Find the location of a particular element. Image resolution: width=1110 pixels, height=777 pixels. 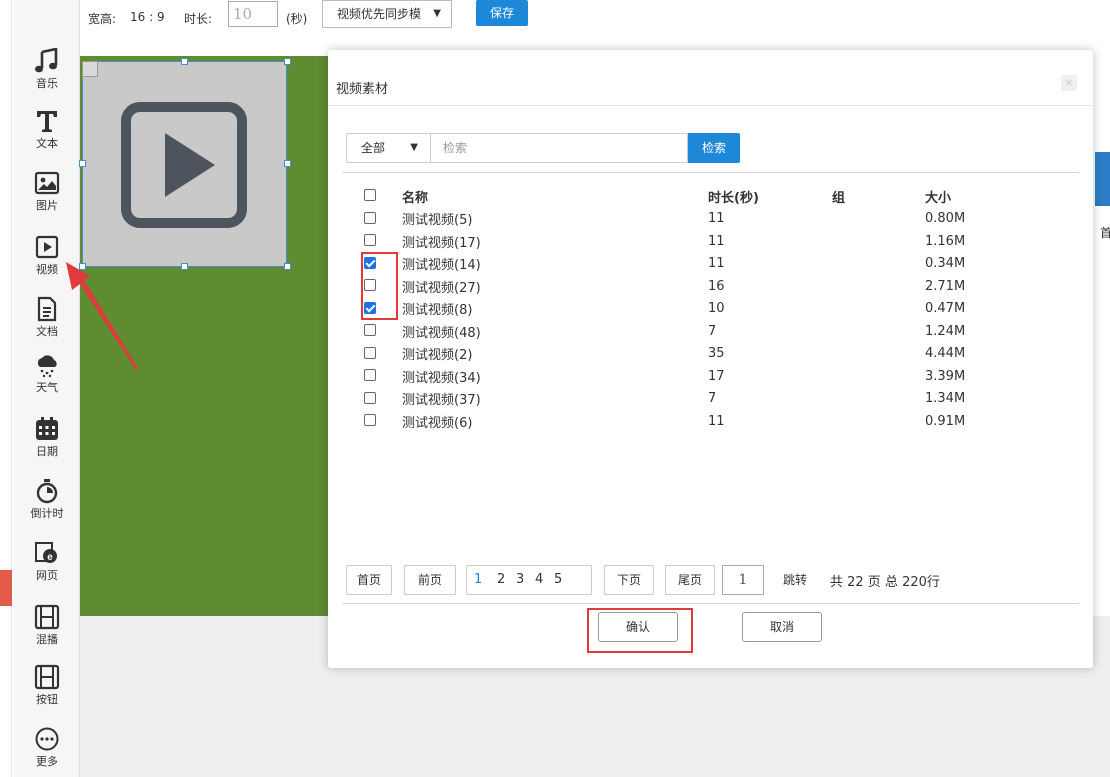

tool-mixed-play: 混播 is located at coordinates (47, 634).